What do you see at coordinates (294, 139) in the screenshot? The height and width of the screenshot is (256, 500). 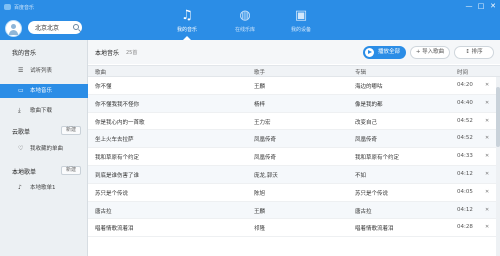 I see `table-row: 坐上火车去拉萨 凤凰传奇 凤凰传奇 04:52 ✕` at bounding box center [294, 139].